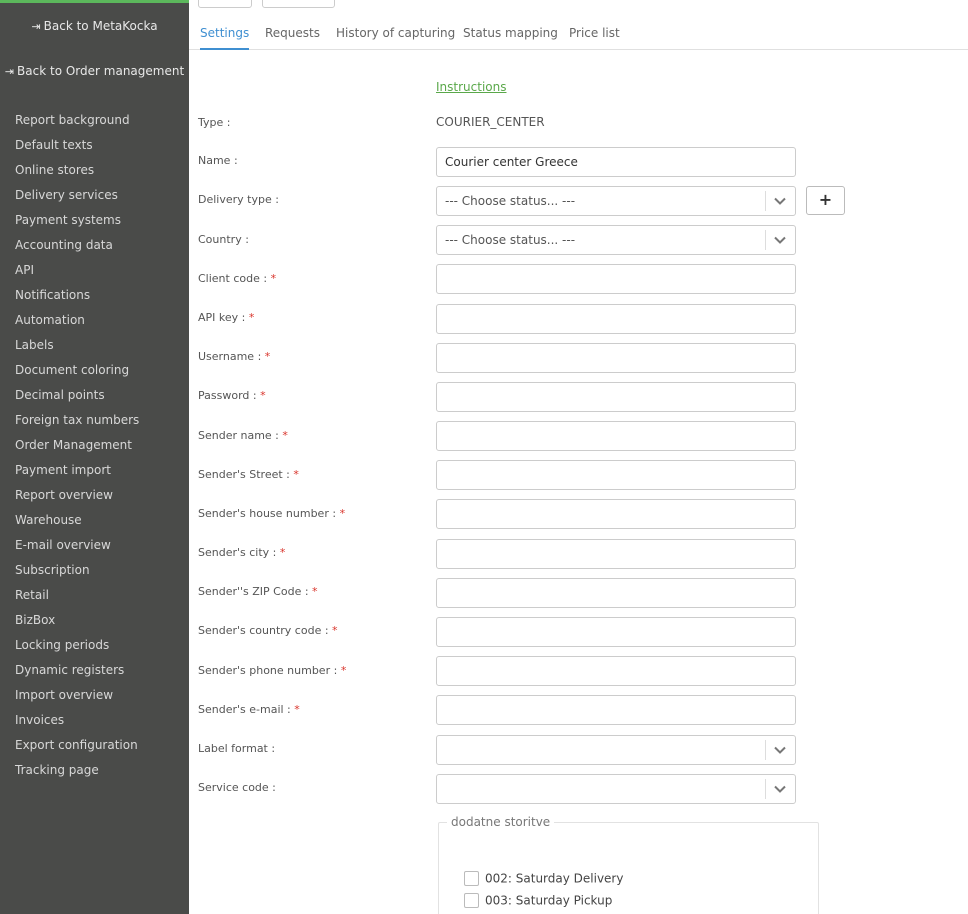 The width and height of the screenshot is (968, 914). I want to click on sidebar-item-document-coloring: Document coloring, so click(77, 374).